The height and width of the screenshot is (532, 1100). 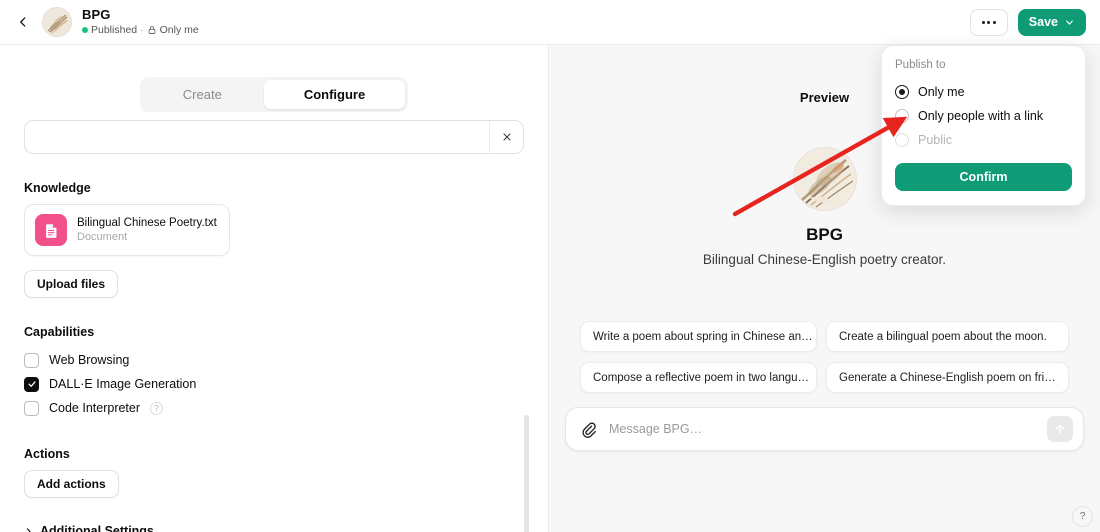 What do you see at coordinates (123, 384) in the screenshot?
I see `capability-label: DALL·E Image Generation` at bounding box center [123, 384].